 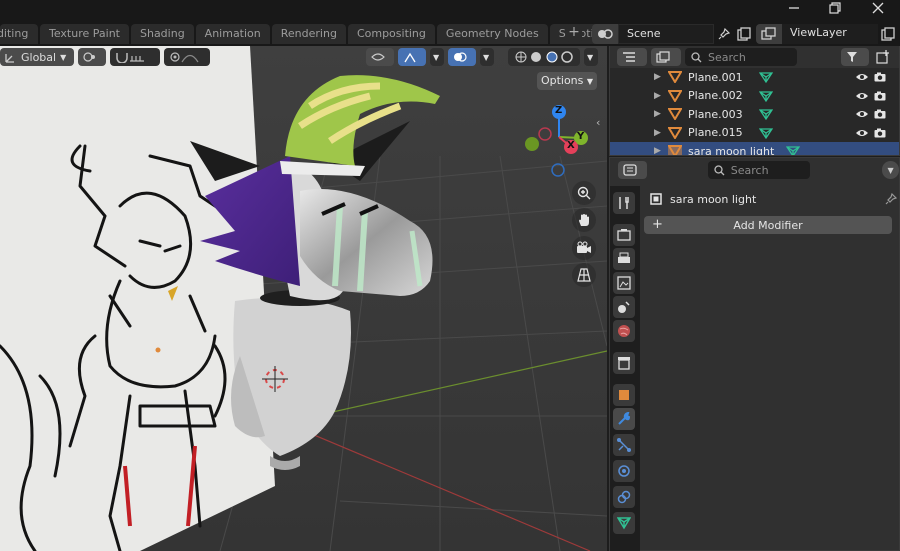 I want to click on outliner-item-name: sara moon light, so click(x=731, y=150).